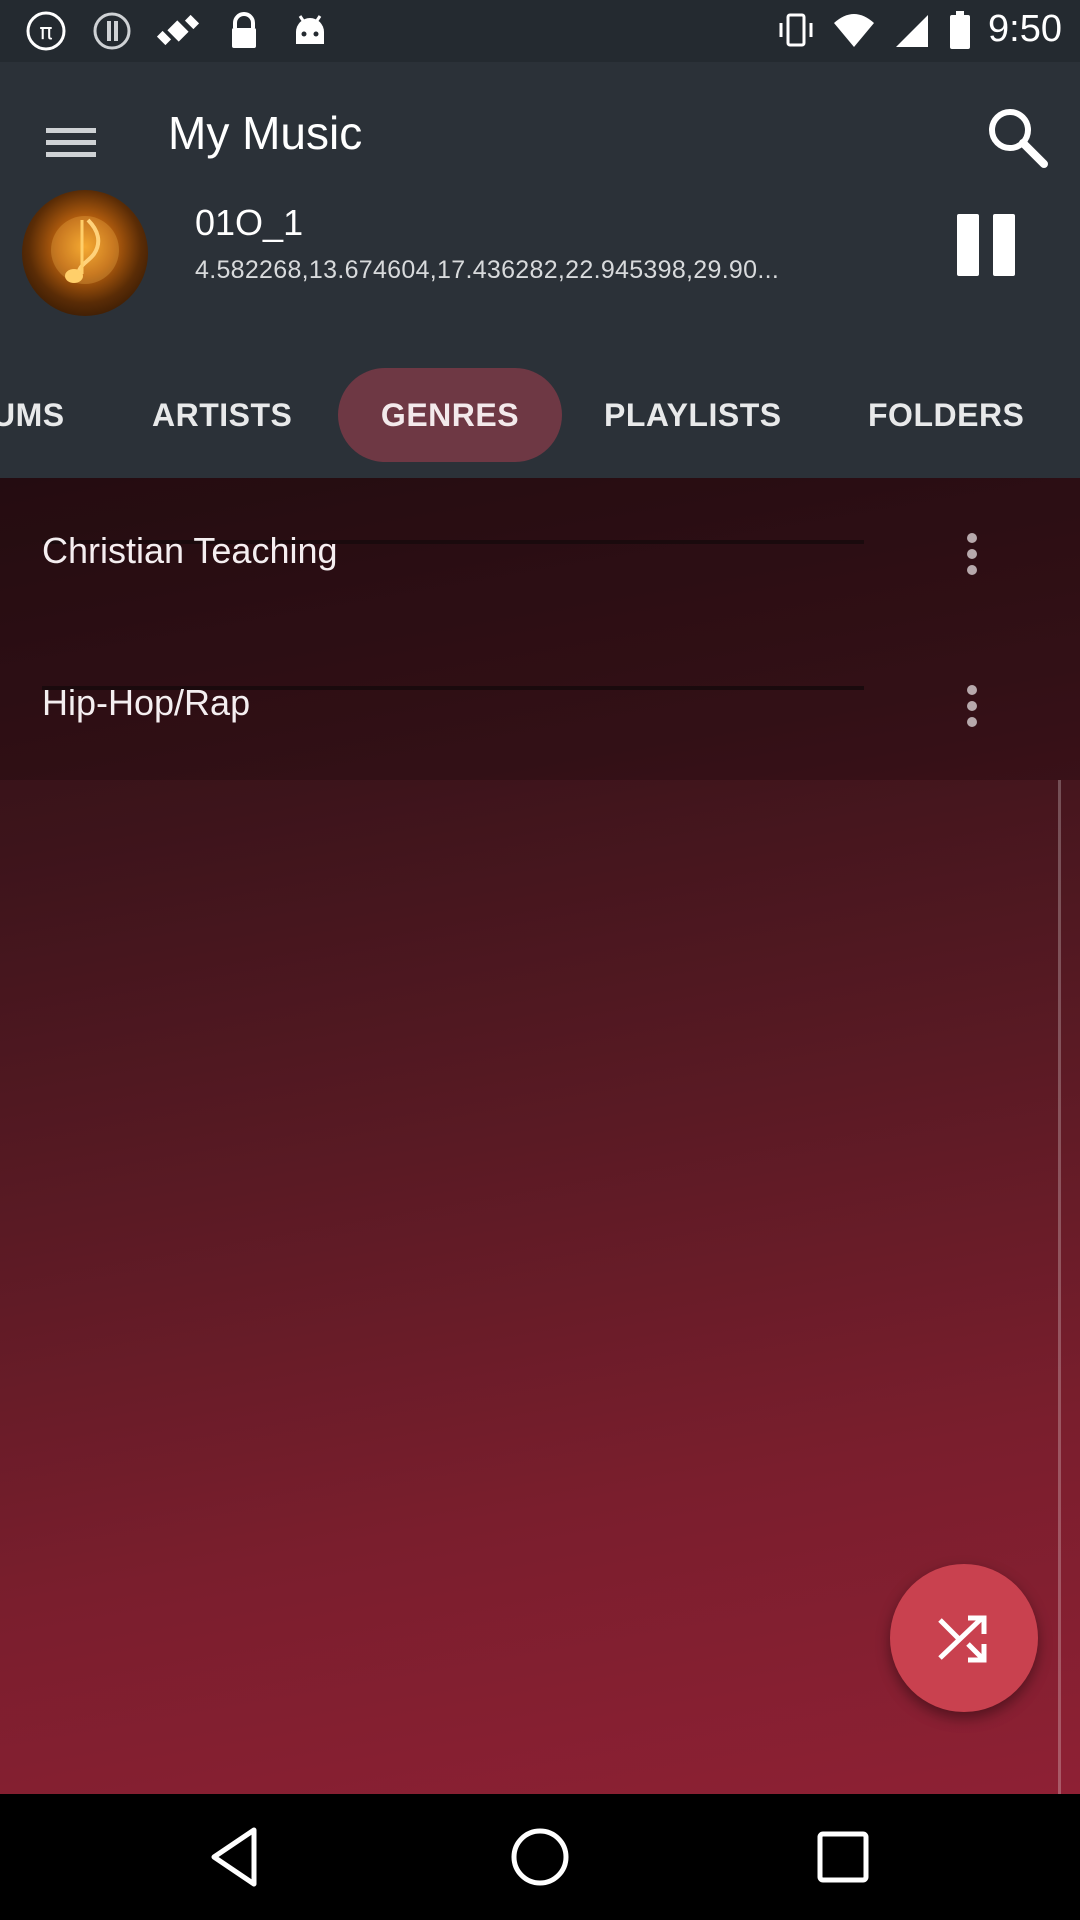  I want to click on system-nav-bar, so click(540, 1857).